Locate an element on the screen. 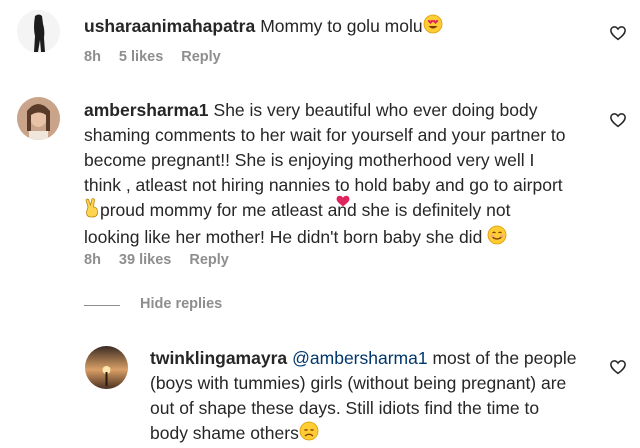  hide-replies-label: Hide replies is located at coordinates (181, 304).